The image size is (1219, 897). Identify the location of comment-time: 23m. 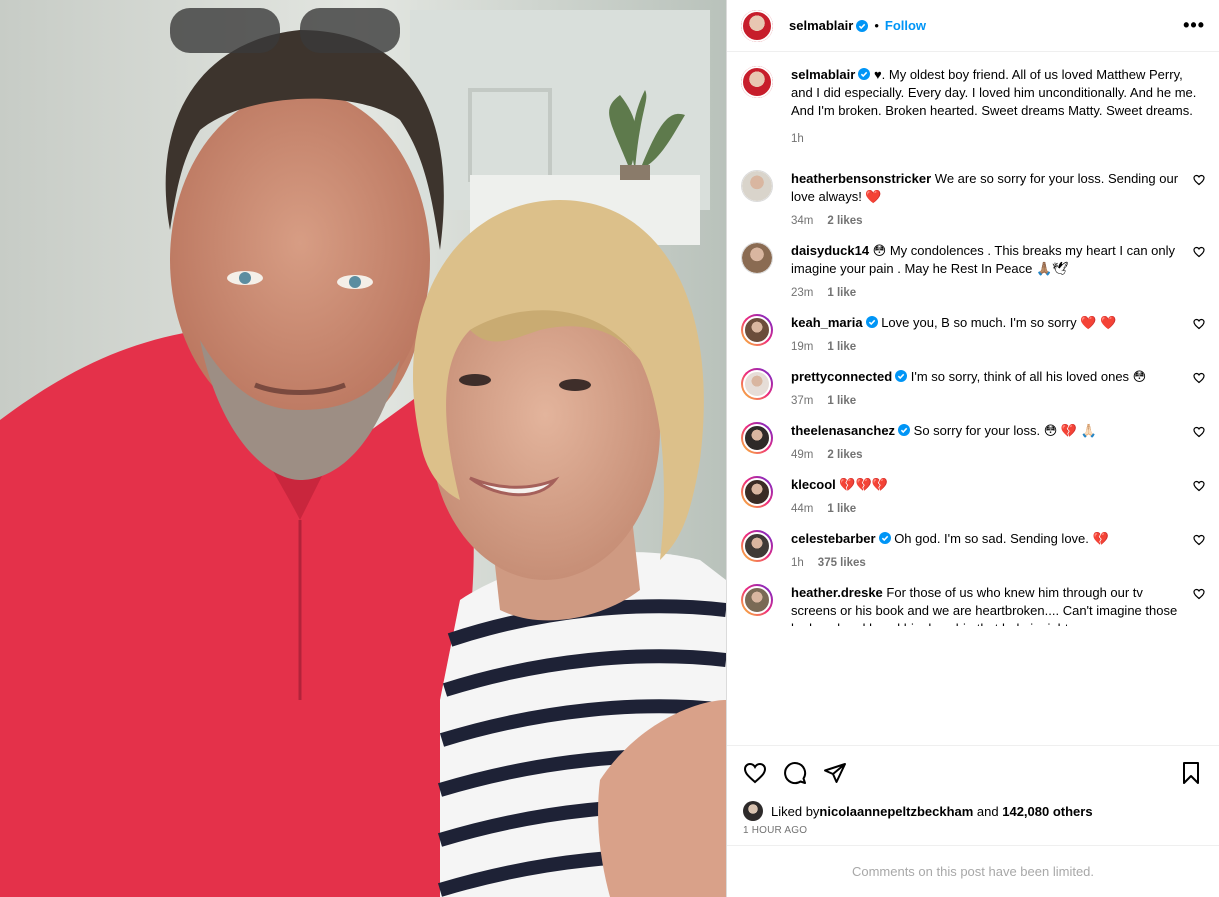
(802, 293).